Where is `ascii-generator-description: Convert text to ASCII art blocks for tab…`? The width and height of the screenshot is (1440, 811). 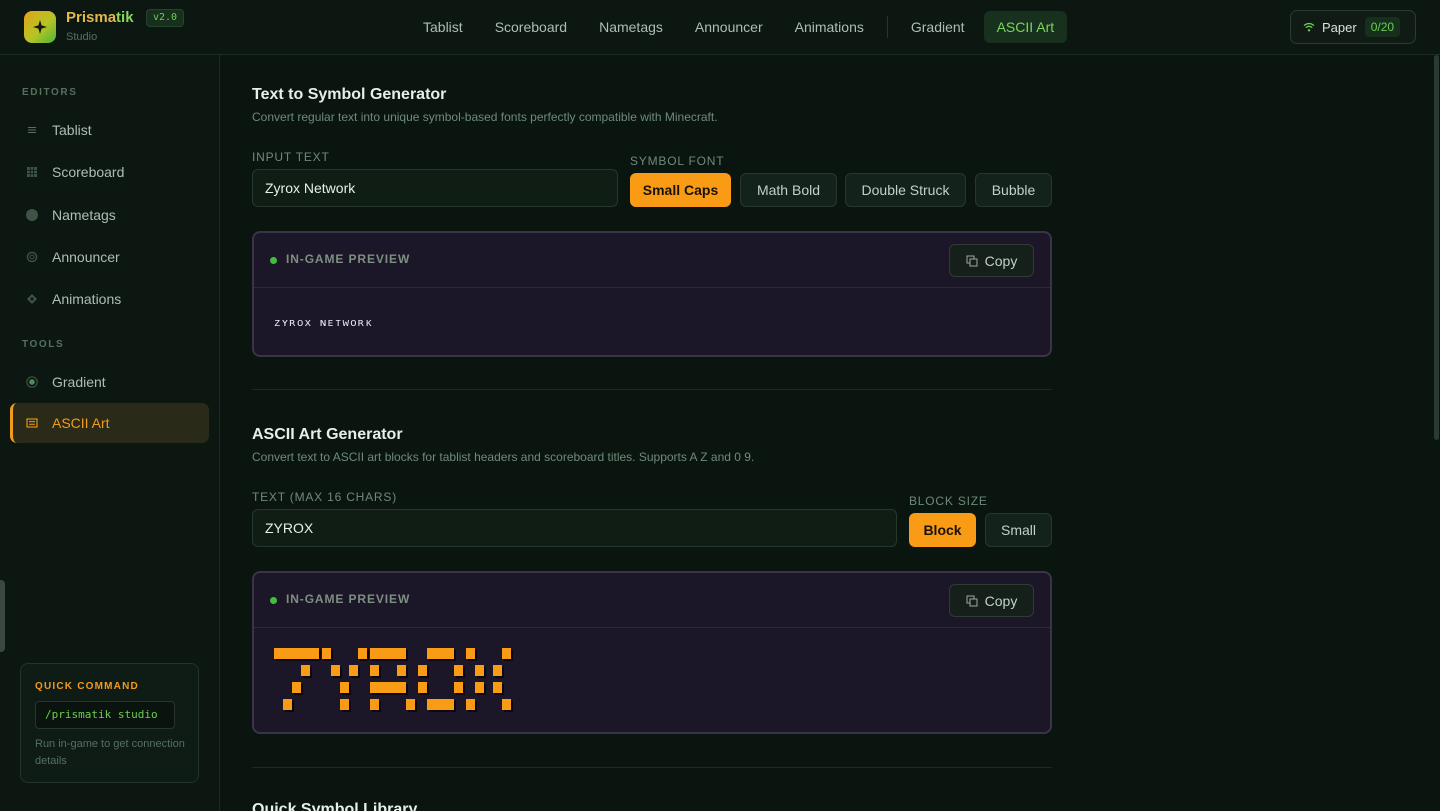 ascii-generator-description: Convert text to ASCII art blocks for tab… is located at coordinates (503, 457).